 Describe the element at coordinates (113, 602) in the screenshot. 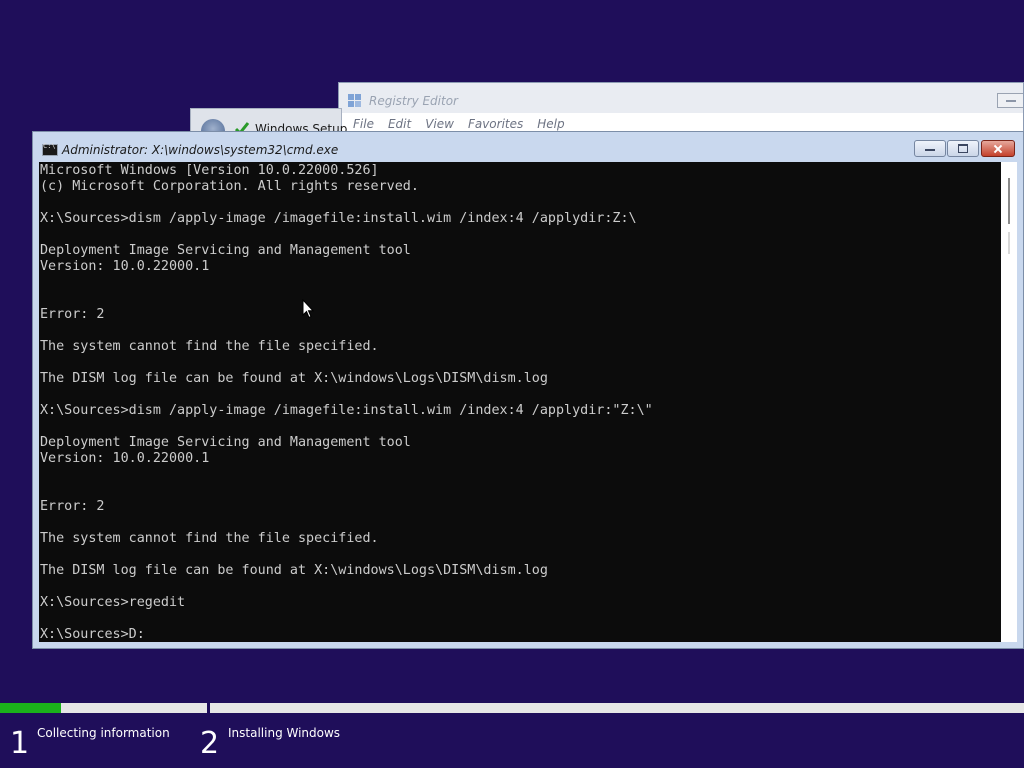

I see `console-line: X:\Sources>regedit` at that location.